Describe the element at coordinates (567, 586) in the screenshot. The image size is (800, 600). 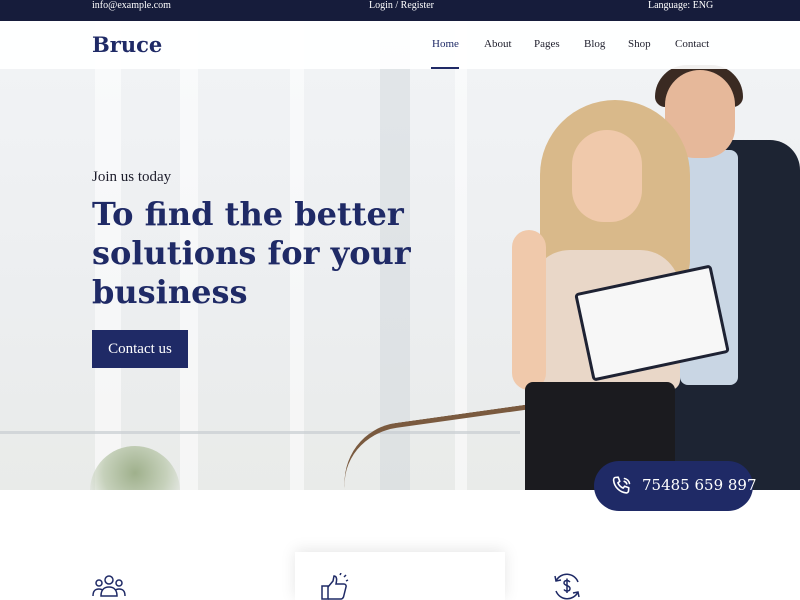
I see `money-cycle-icon` at that location.